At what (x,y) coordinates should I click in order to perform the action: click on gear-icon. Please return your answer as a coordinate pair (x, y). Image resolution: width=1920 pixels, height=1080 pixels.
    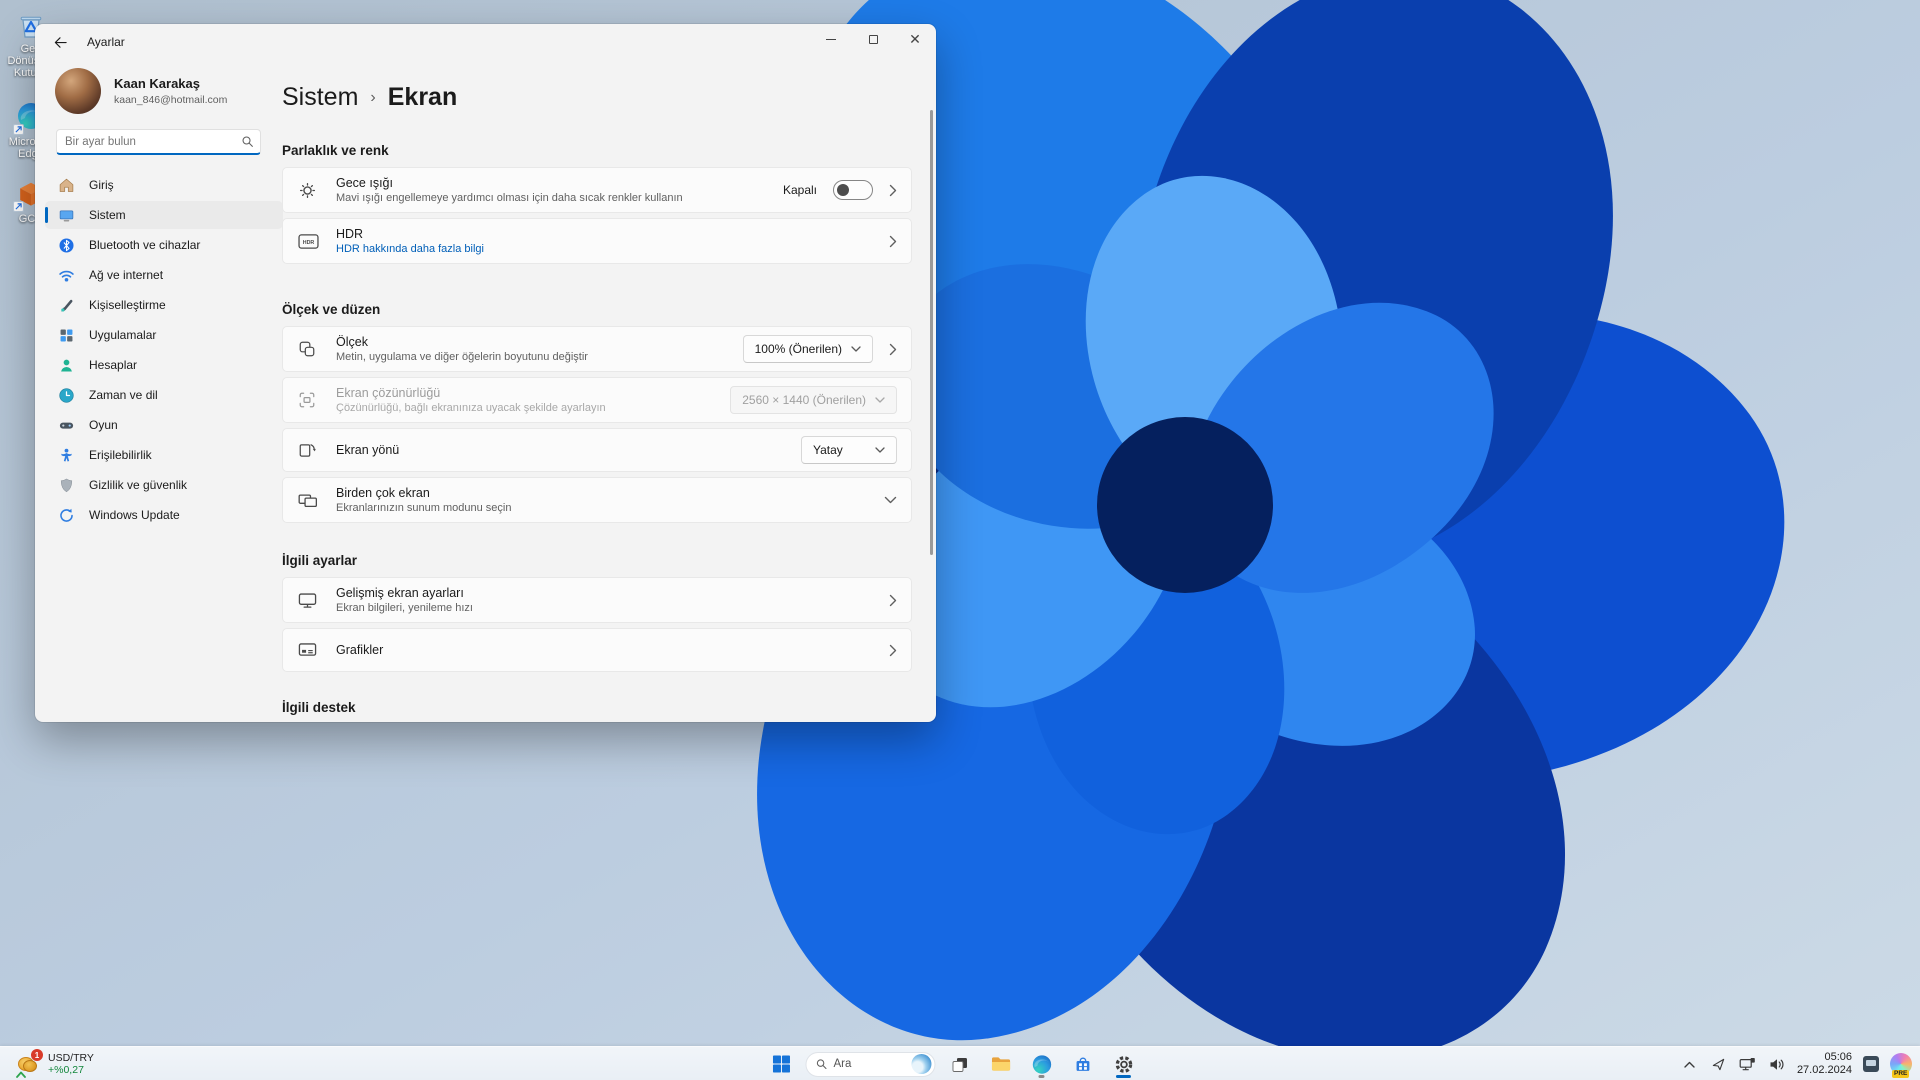
    Looking at the image, I should click on (1123, 1064).